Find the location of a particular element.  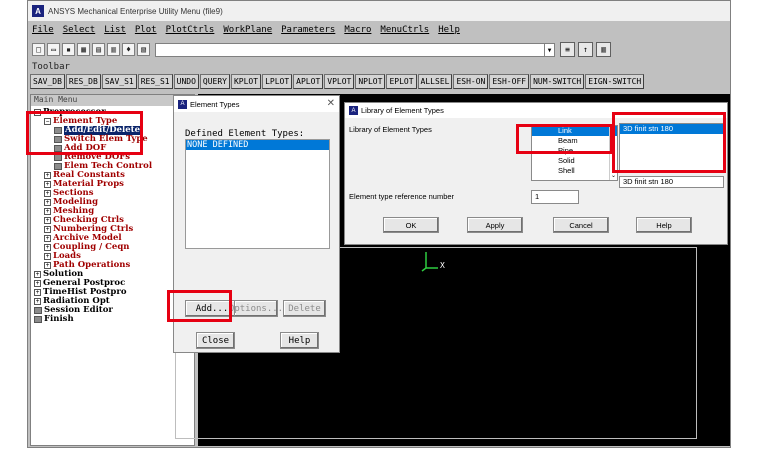

cancel-button: Cancel is located at coordinates (581, 225).